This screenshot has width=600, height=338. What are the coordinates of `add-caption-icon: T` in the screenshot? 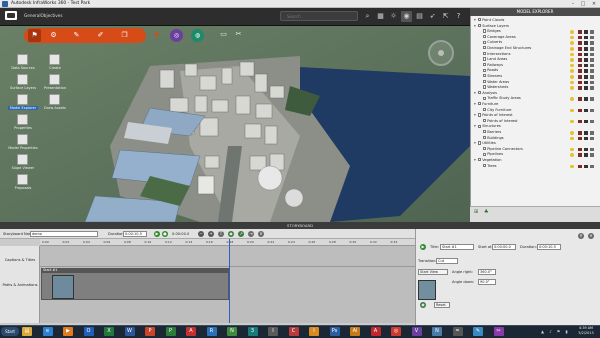 It's located at (221, 234).